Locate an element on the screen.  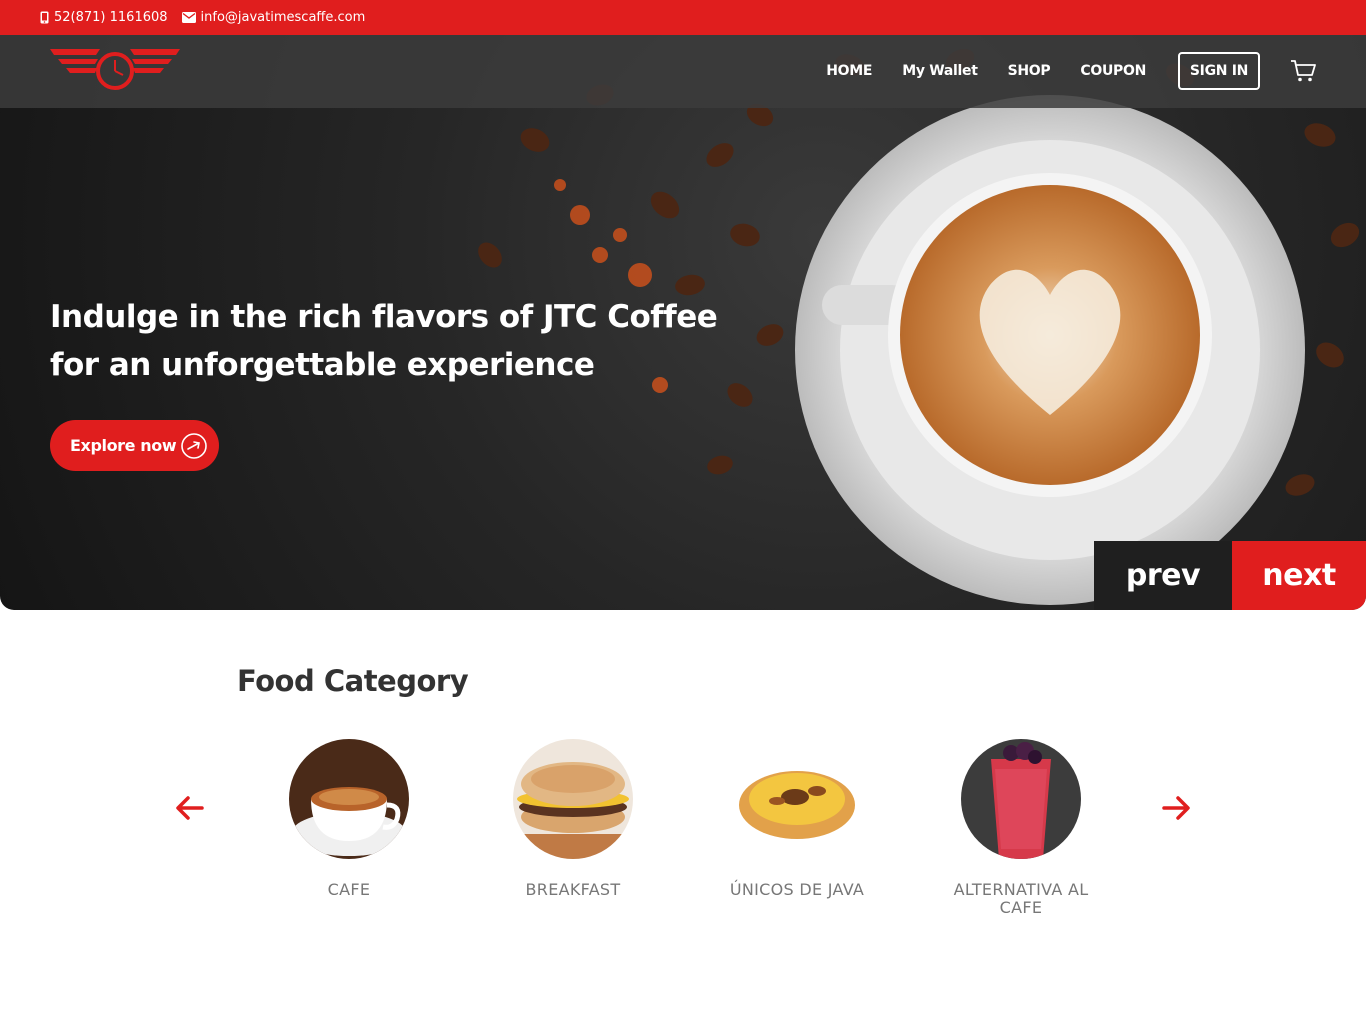
nav-home: HOME is located at coordinates (849, 71).